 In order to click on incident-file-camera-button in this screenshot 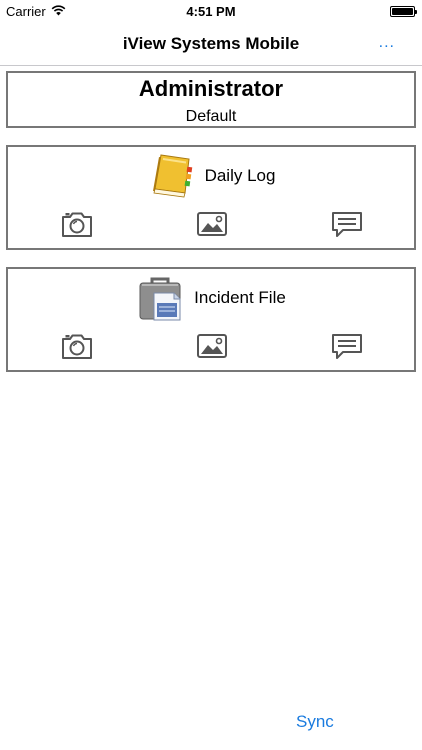, I will do `click(77, 346)`.